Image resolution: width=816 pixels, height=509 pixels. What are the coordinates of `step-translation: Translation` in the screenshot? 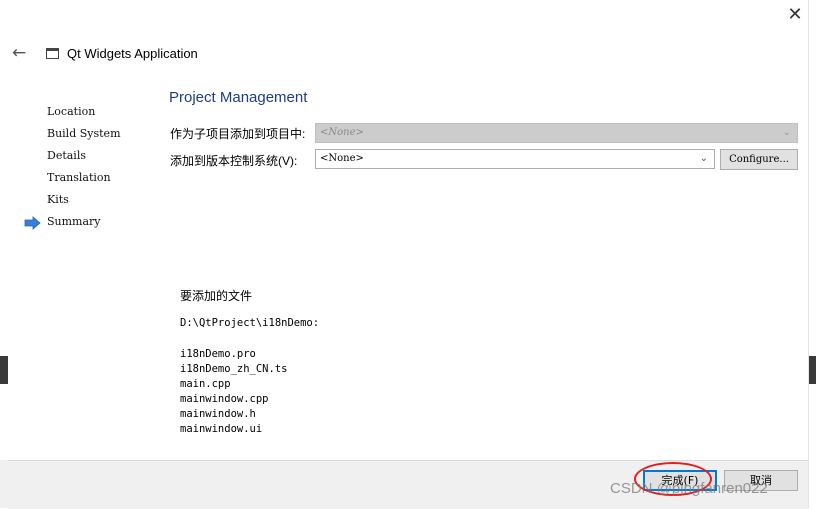 It's located at (79, 177).